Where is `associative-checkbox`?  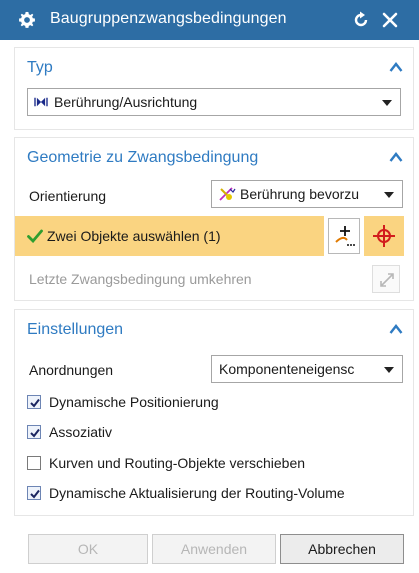 associative-checkbox is located at coordinates (34, 432).